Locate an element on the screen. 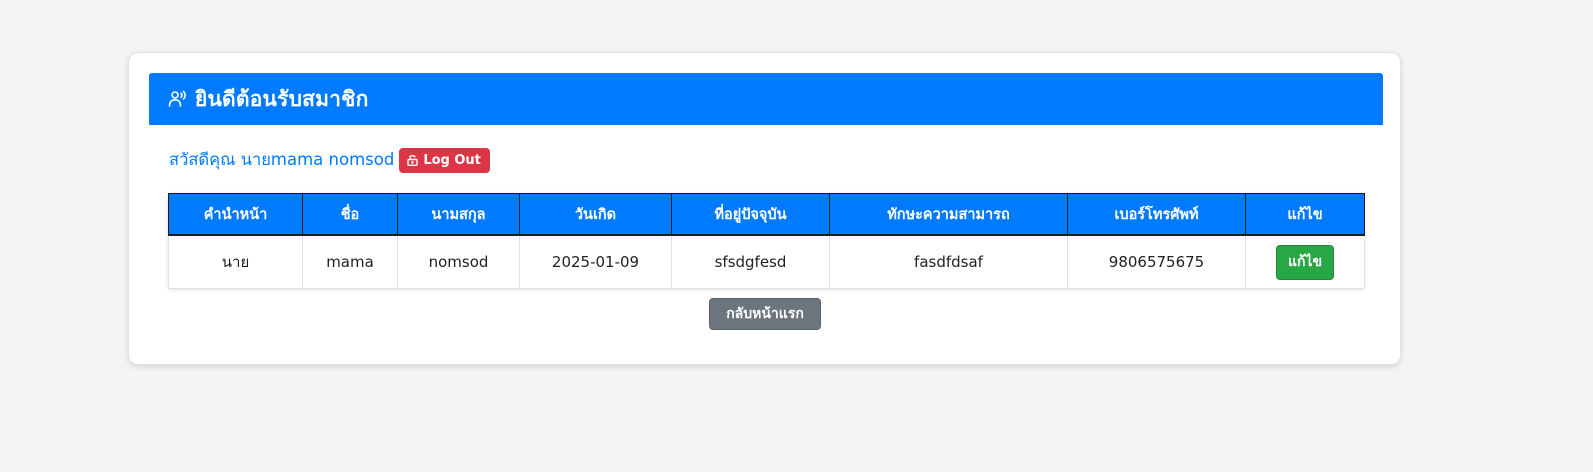 The image size is (1593, 472). cell-address: sfsdgfesd is located at coordinates (750, 262).